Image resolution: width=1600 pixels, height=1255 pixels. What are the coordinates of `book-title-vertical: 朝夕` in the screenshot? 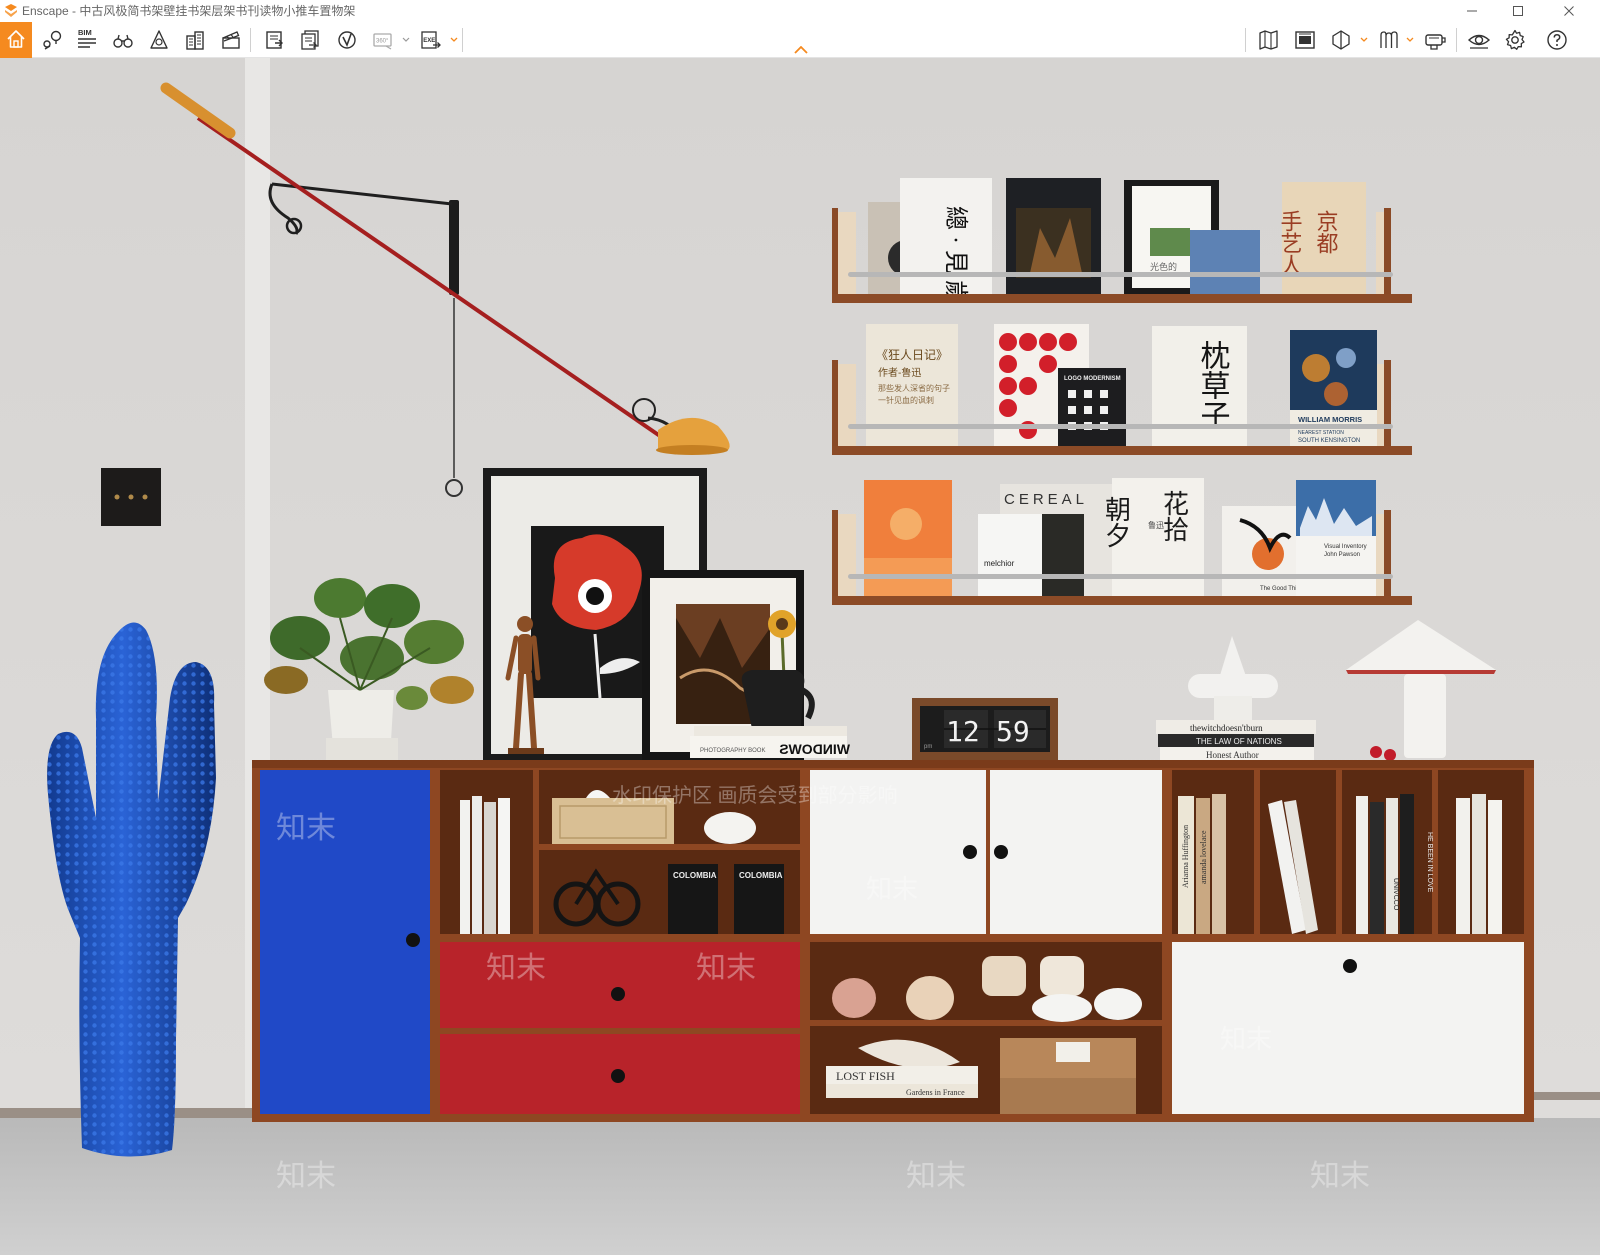 It's located at (1116, 522).